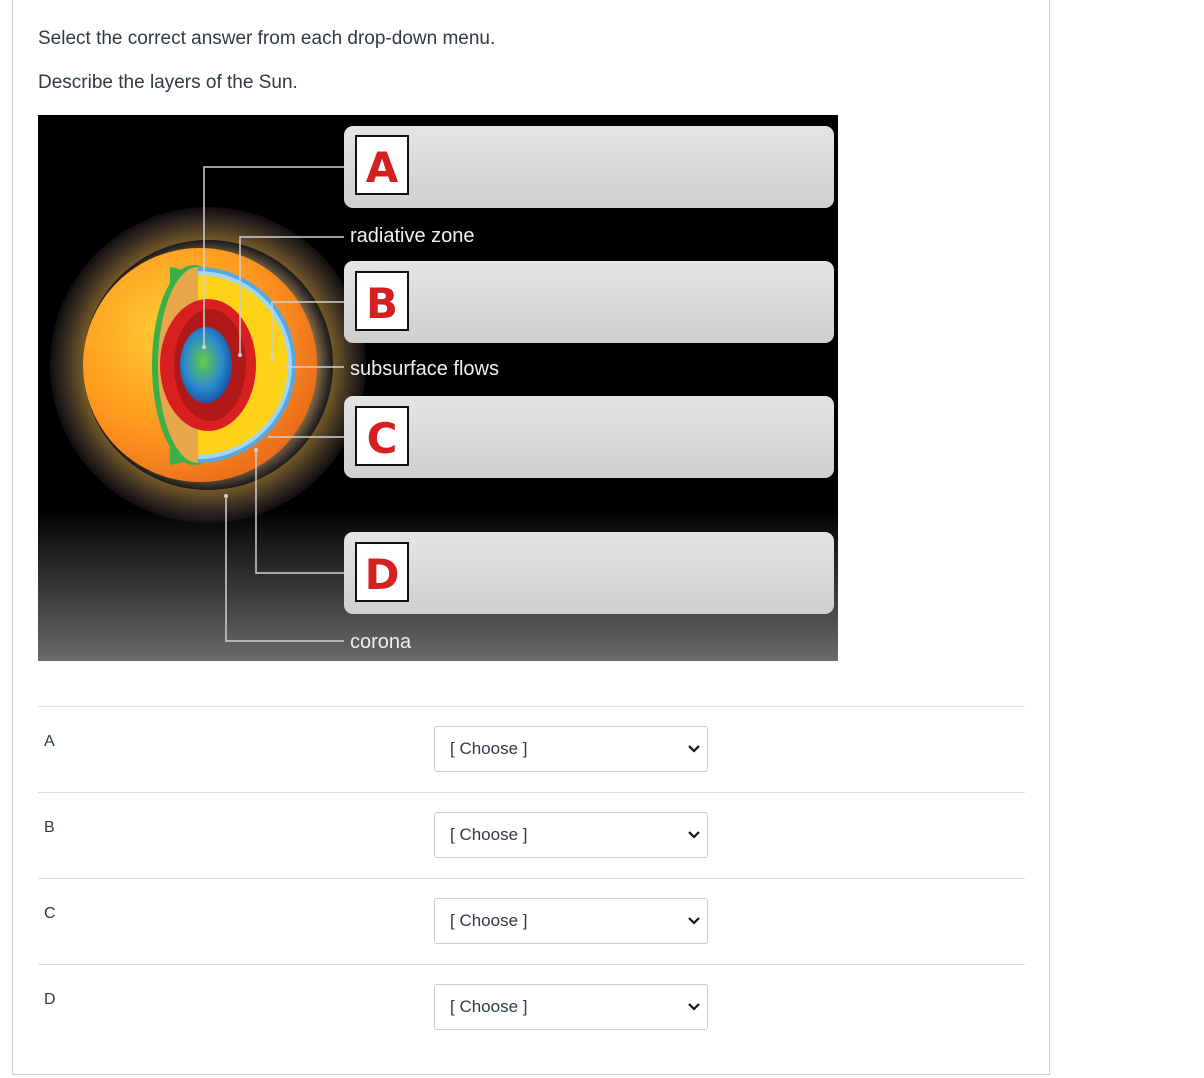 The width and height of the screenshot is (1204, 1078). Describe the element at coordinates (50, 999) in the screenshot. I see `answer-label-d: D` at that location.